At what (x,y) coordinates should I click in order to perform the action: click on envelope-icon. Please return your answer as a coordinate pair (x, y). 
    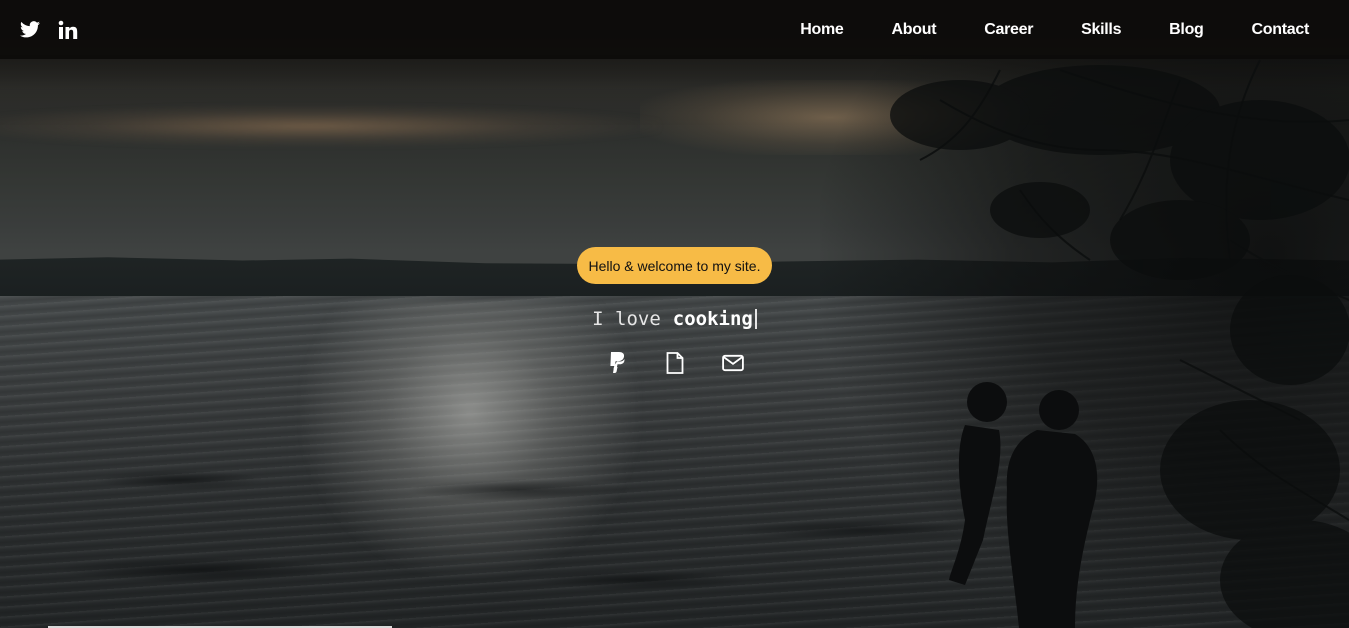
    Looking at the image, I should click on (732, 363).